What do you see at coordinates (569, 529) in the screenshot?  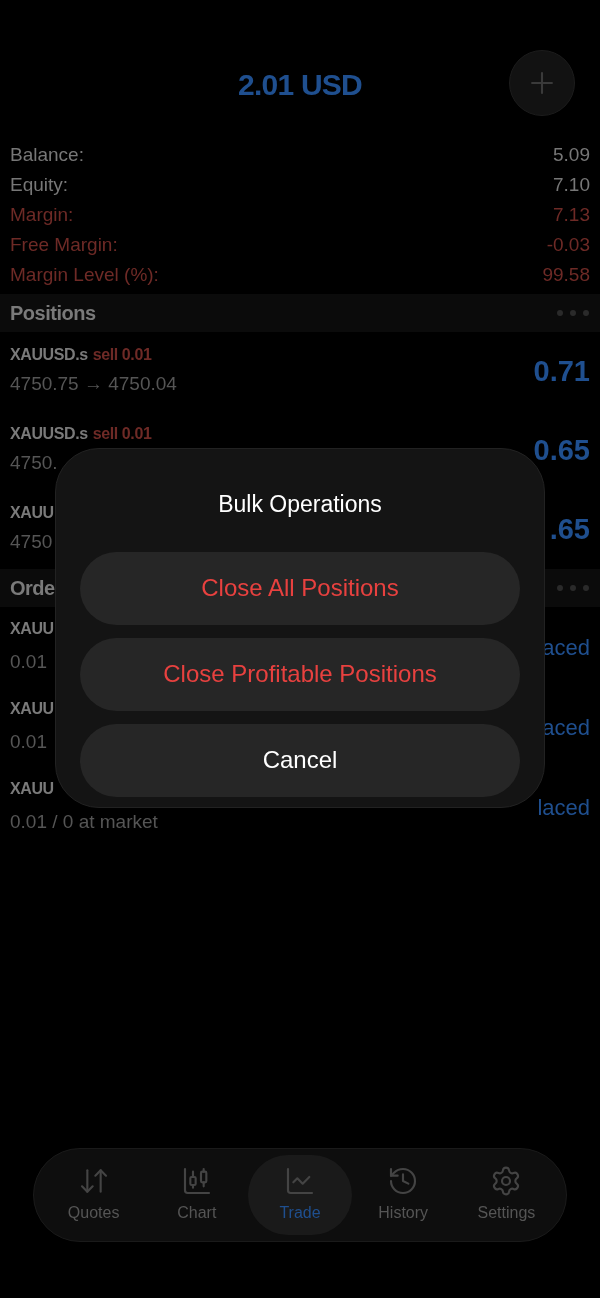 I see `profit-value: .65` at bounding box center [569, 529].